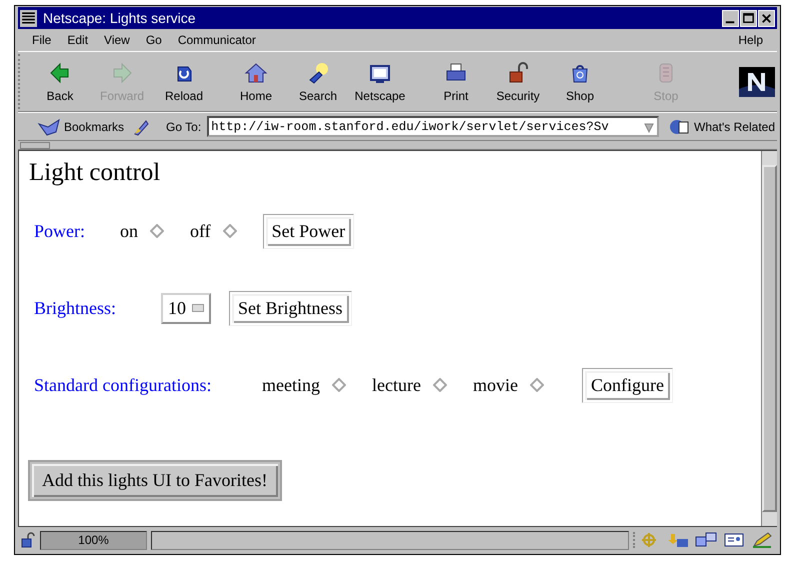  Describe the element at coordinates (456, 81) in the screenshot. I see `print-button: Print` at that location.